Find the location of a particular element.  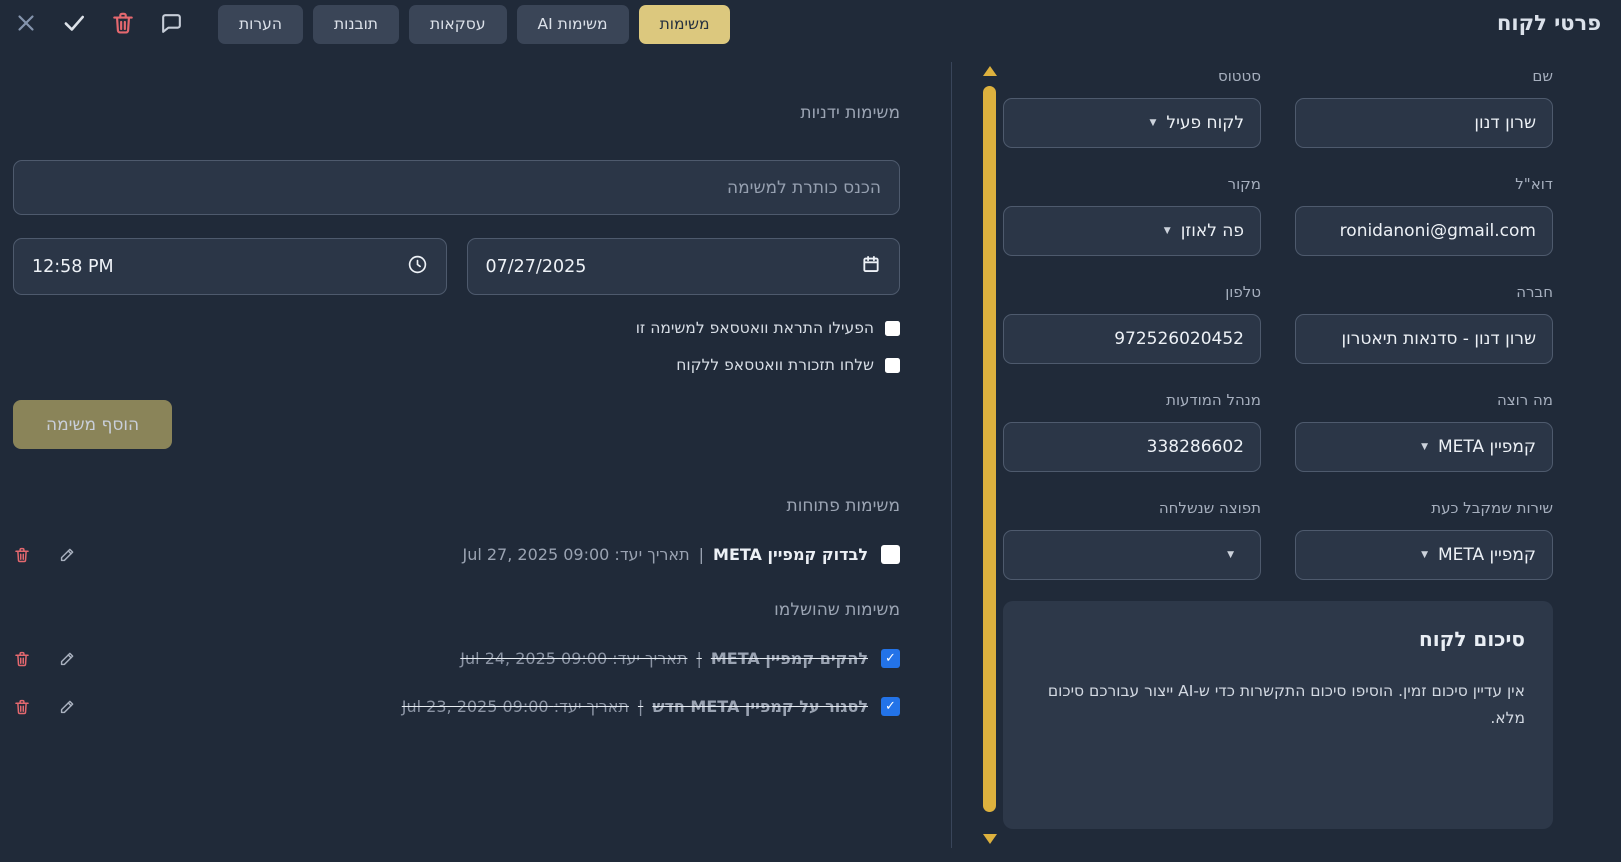

company-label: חברה is located at coordinates (1534, 292).